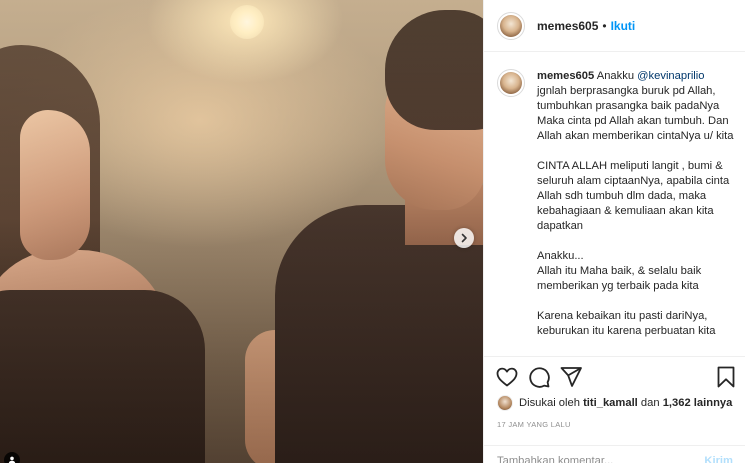 The width and height of the screenshot is (745, 463). I want to click on caption-avatar, so click(511, 83).